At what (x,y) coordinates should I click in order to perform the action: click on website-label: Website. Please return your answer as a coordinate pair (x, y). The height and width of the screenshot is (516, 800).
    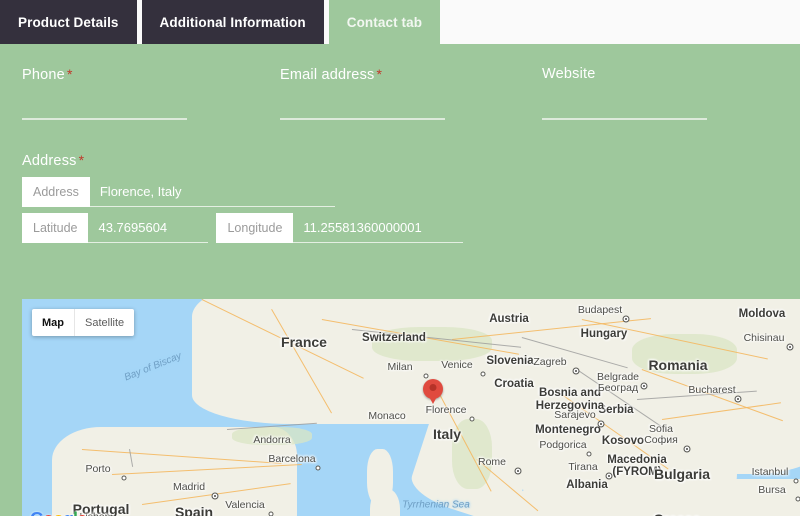
    Looking at the image, I should click on (569, 74).